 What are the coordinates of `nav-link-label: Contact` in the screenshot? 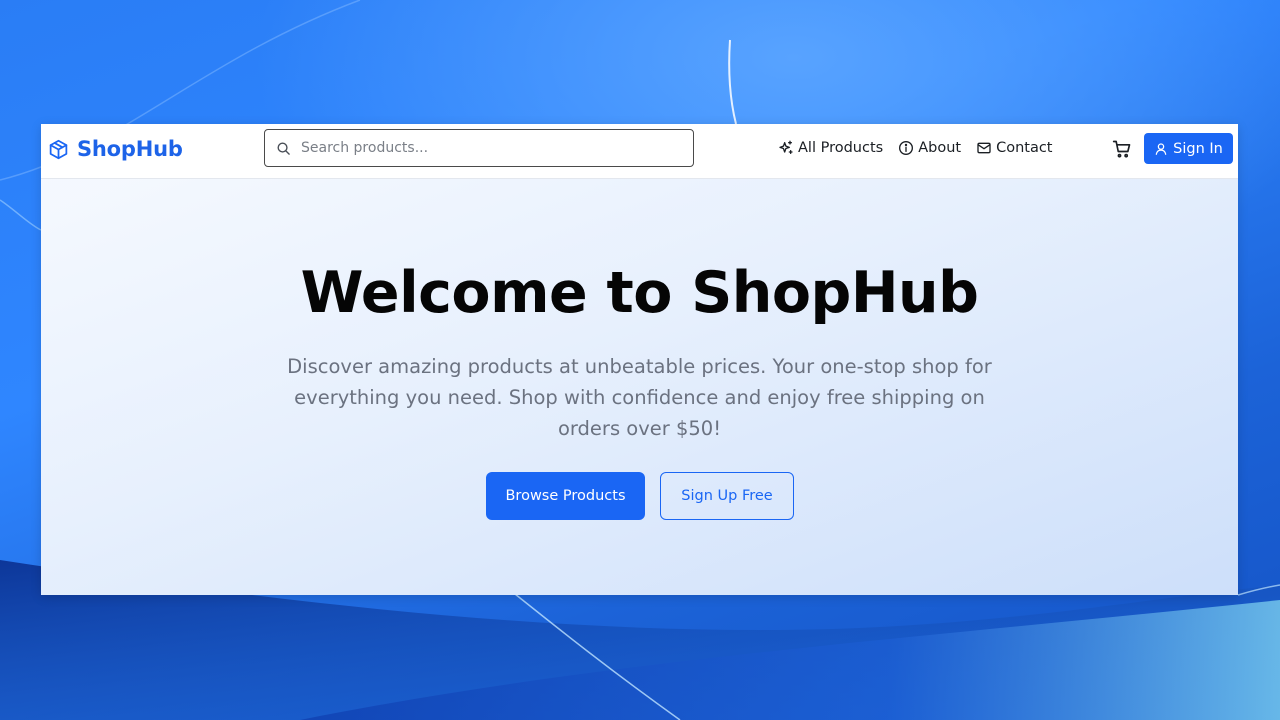 It's located at (1024, 148).